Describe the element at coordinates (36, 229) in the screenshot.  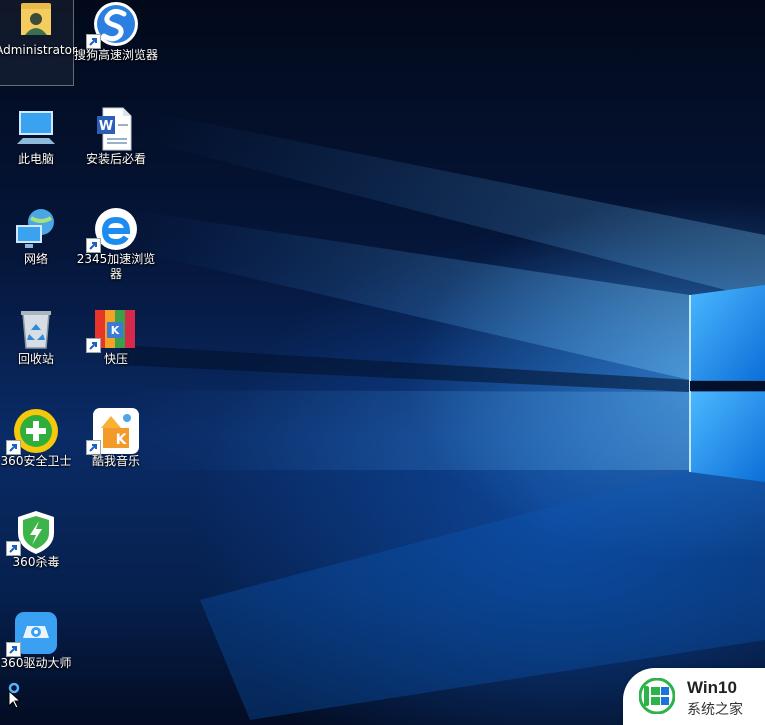
I see `network-icon` at that location.